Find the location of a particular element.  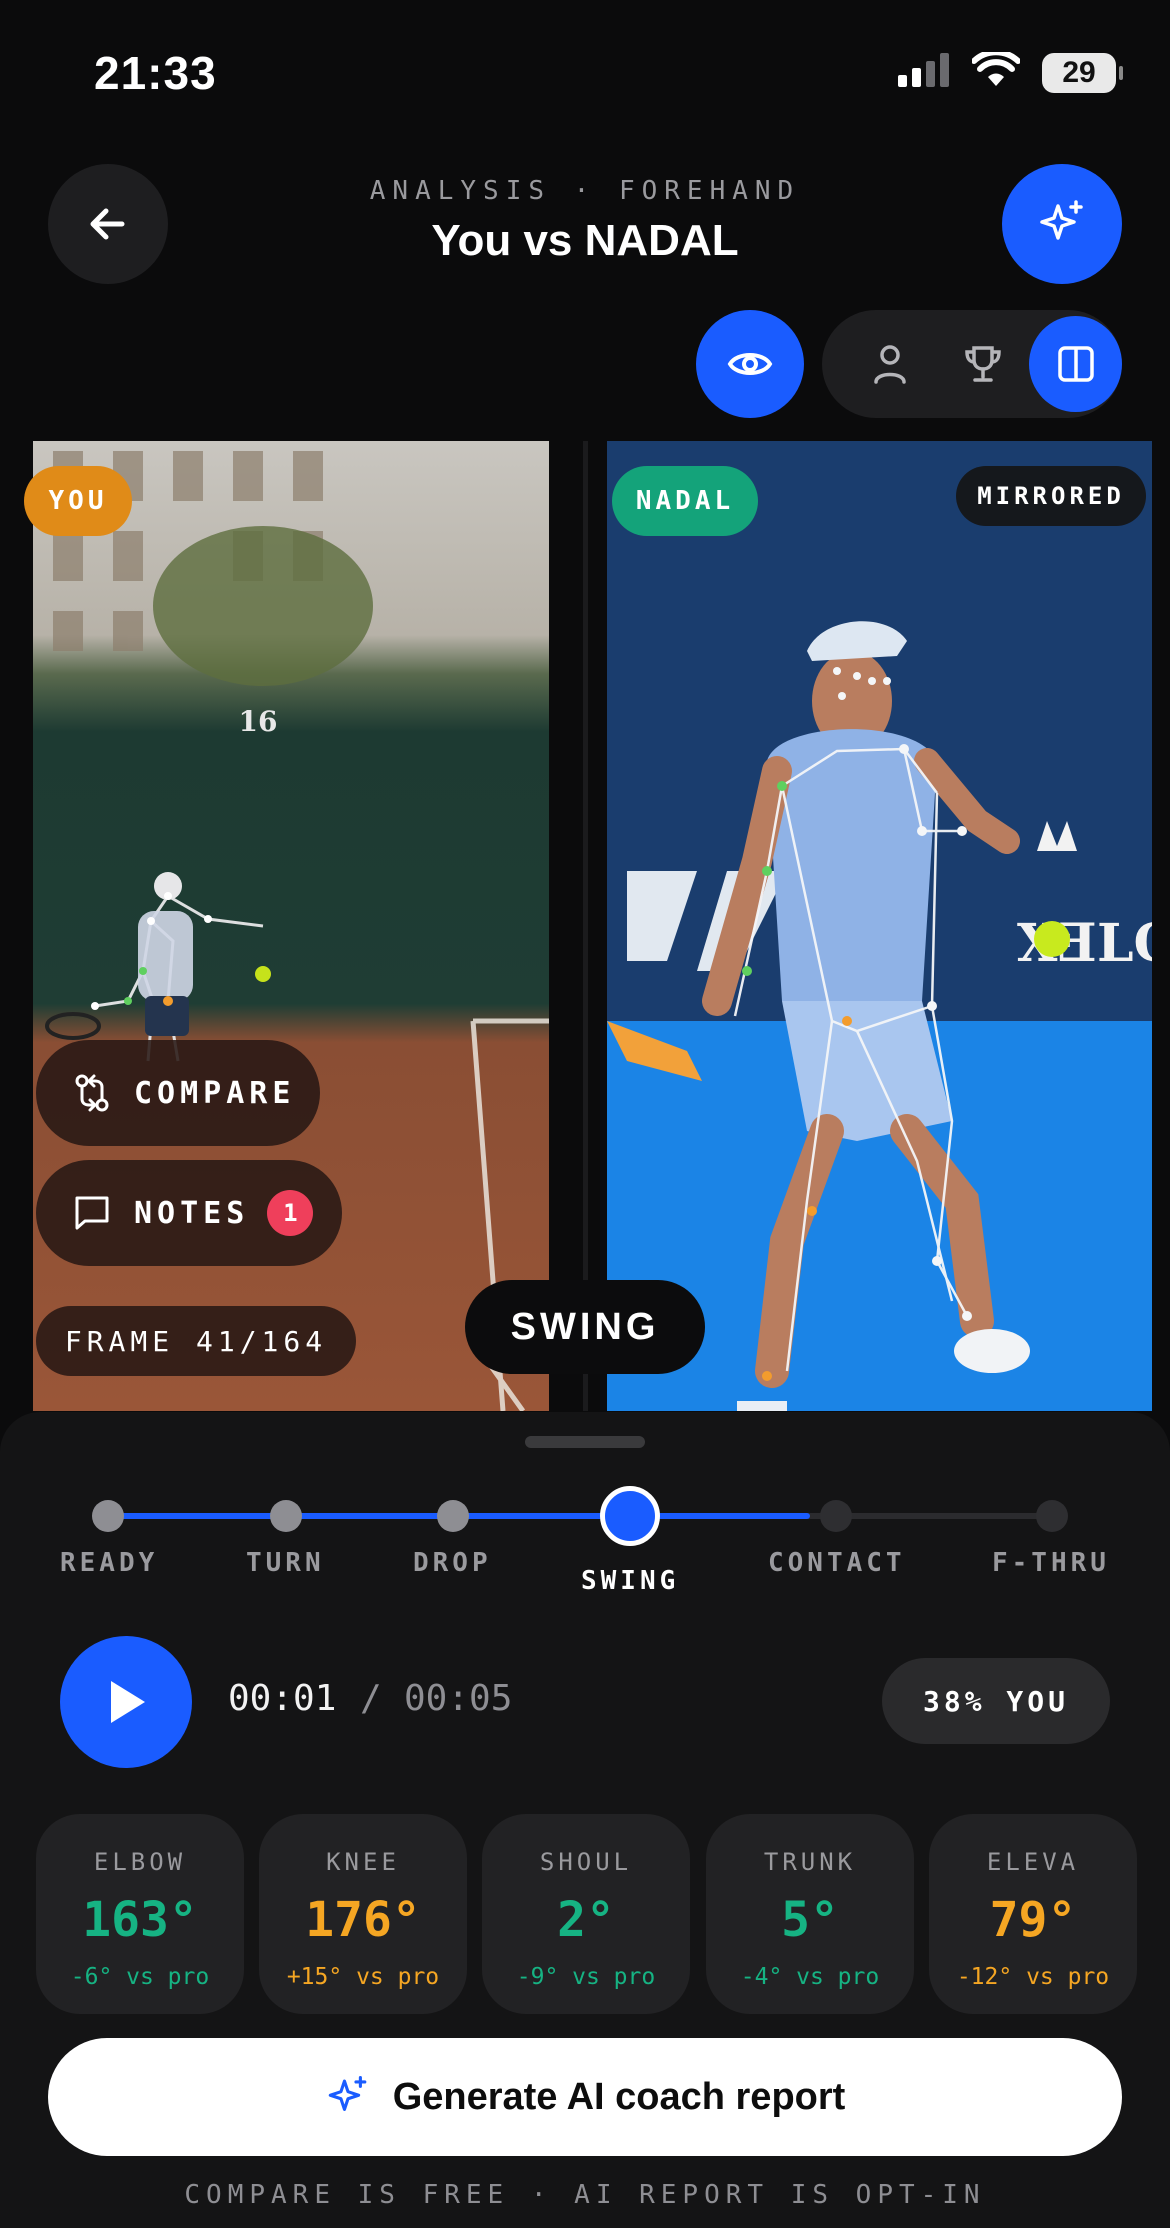

phase-dot-turn is located at coordinates (286, 1516).